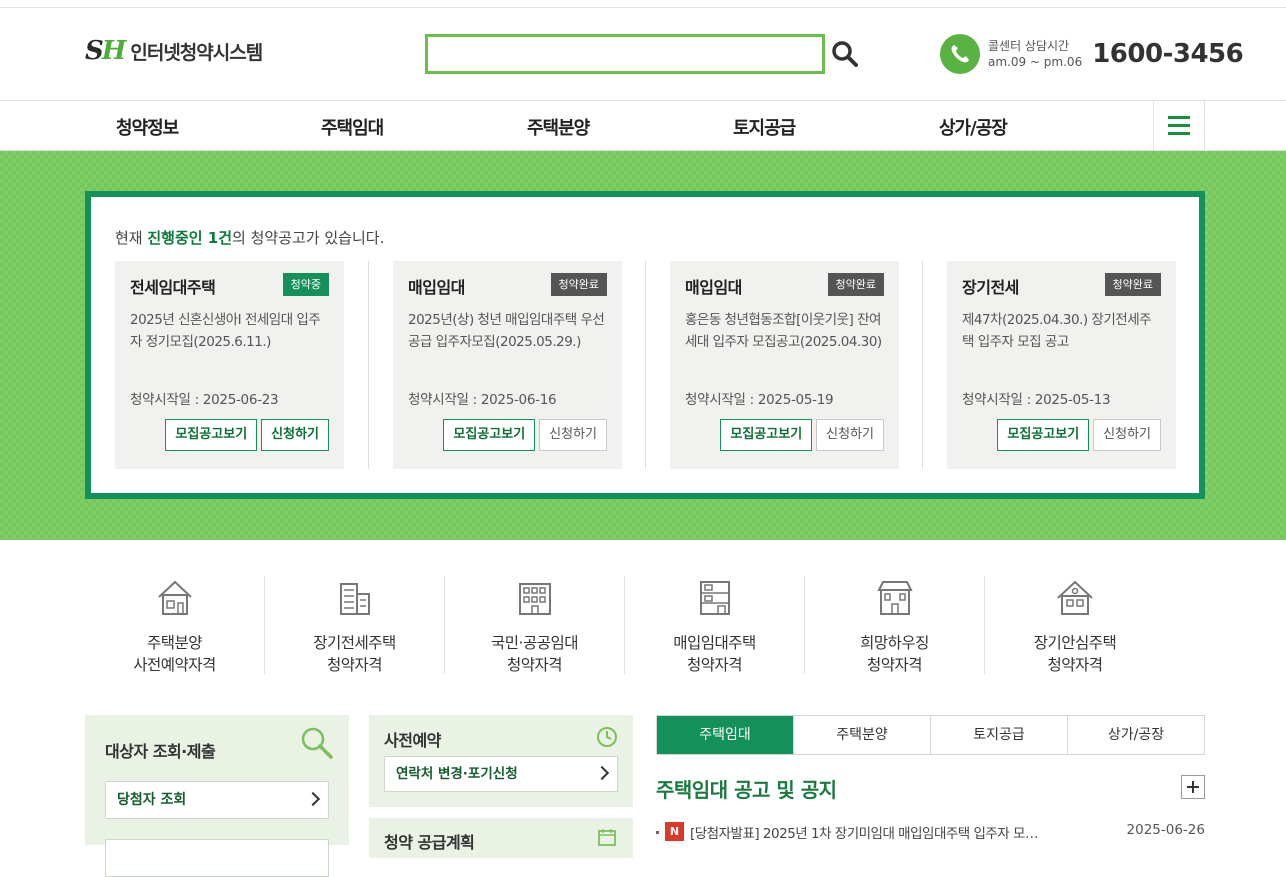  Describe the element at coordinates (535, 654) in the screenshot. I see `quick-link-label: 국민·공공임대 청약자격` at that location.